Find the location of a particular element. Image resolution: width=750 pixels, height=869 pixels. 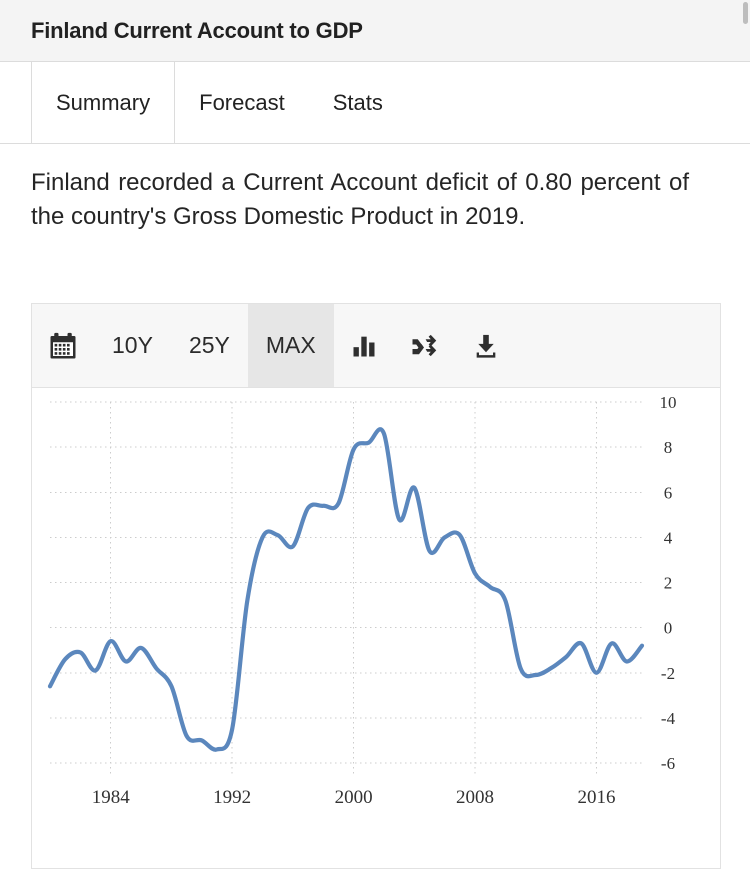

y-axis-tick-label: -2 is located at coordinates (668, 673).